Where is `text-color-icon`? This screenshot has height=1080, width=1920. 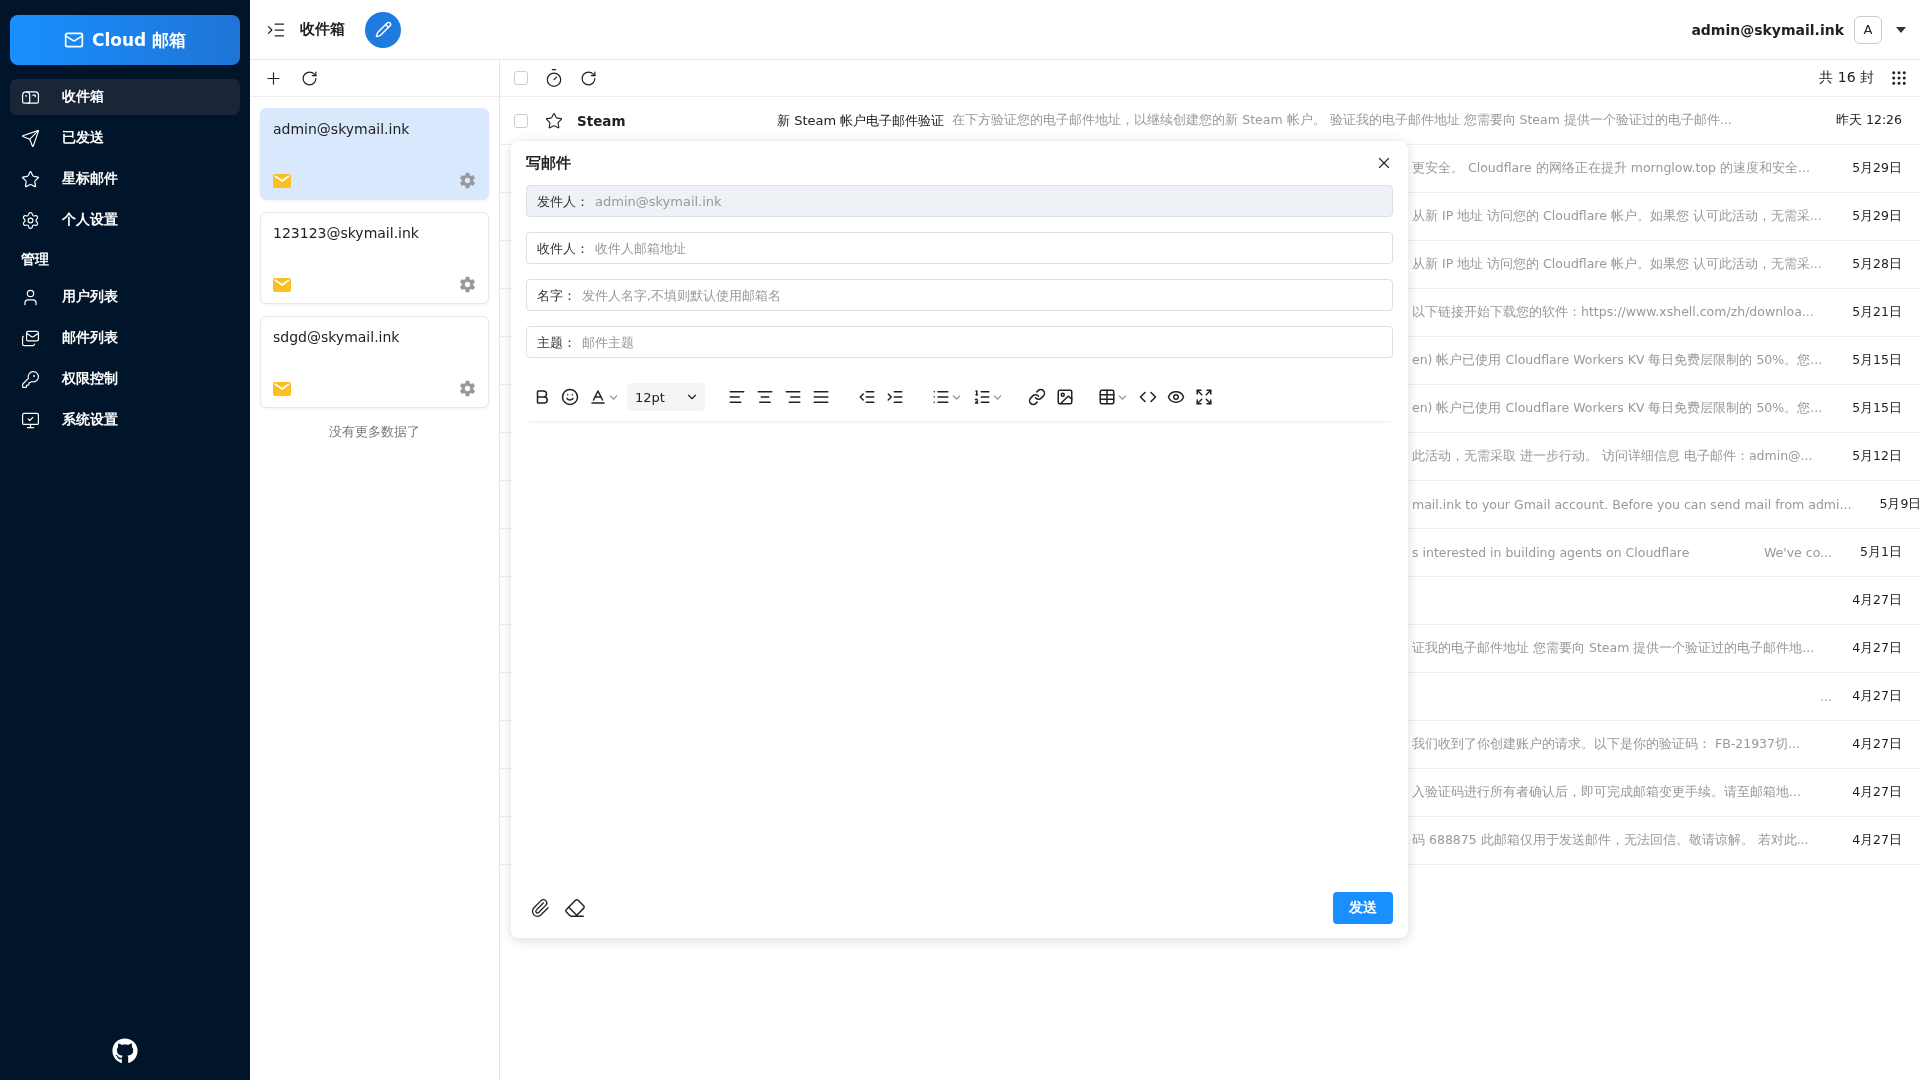
text-color-icon is located at coordinates (598, 397).